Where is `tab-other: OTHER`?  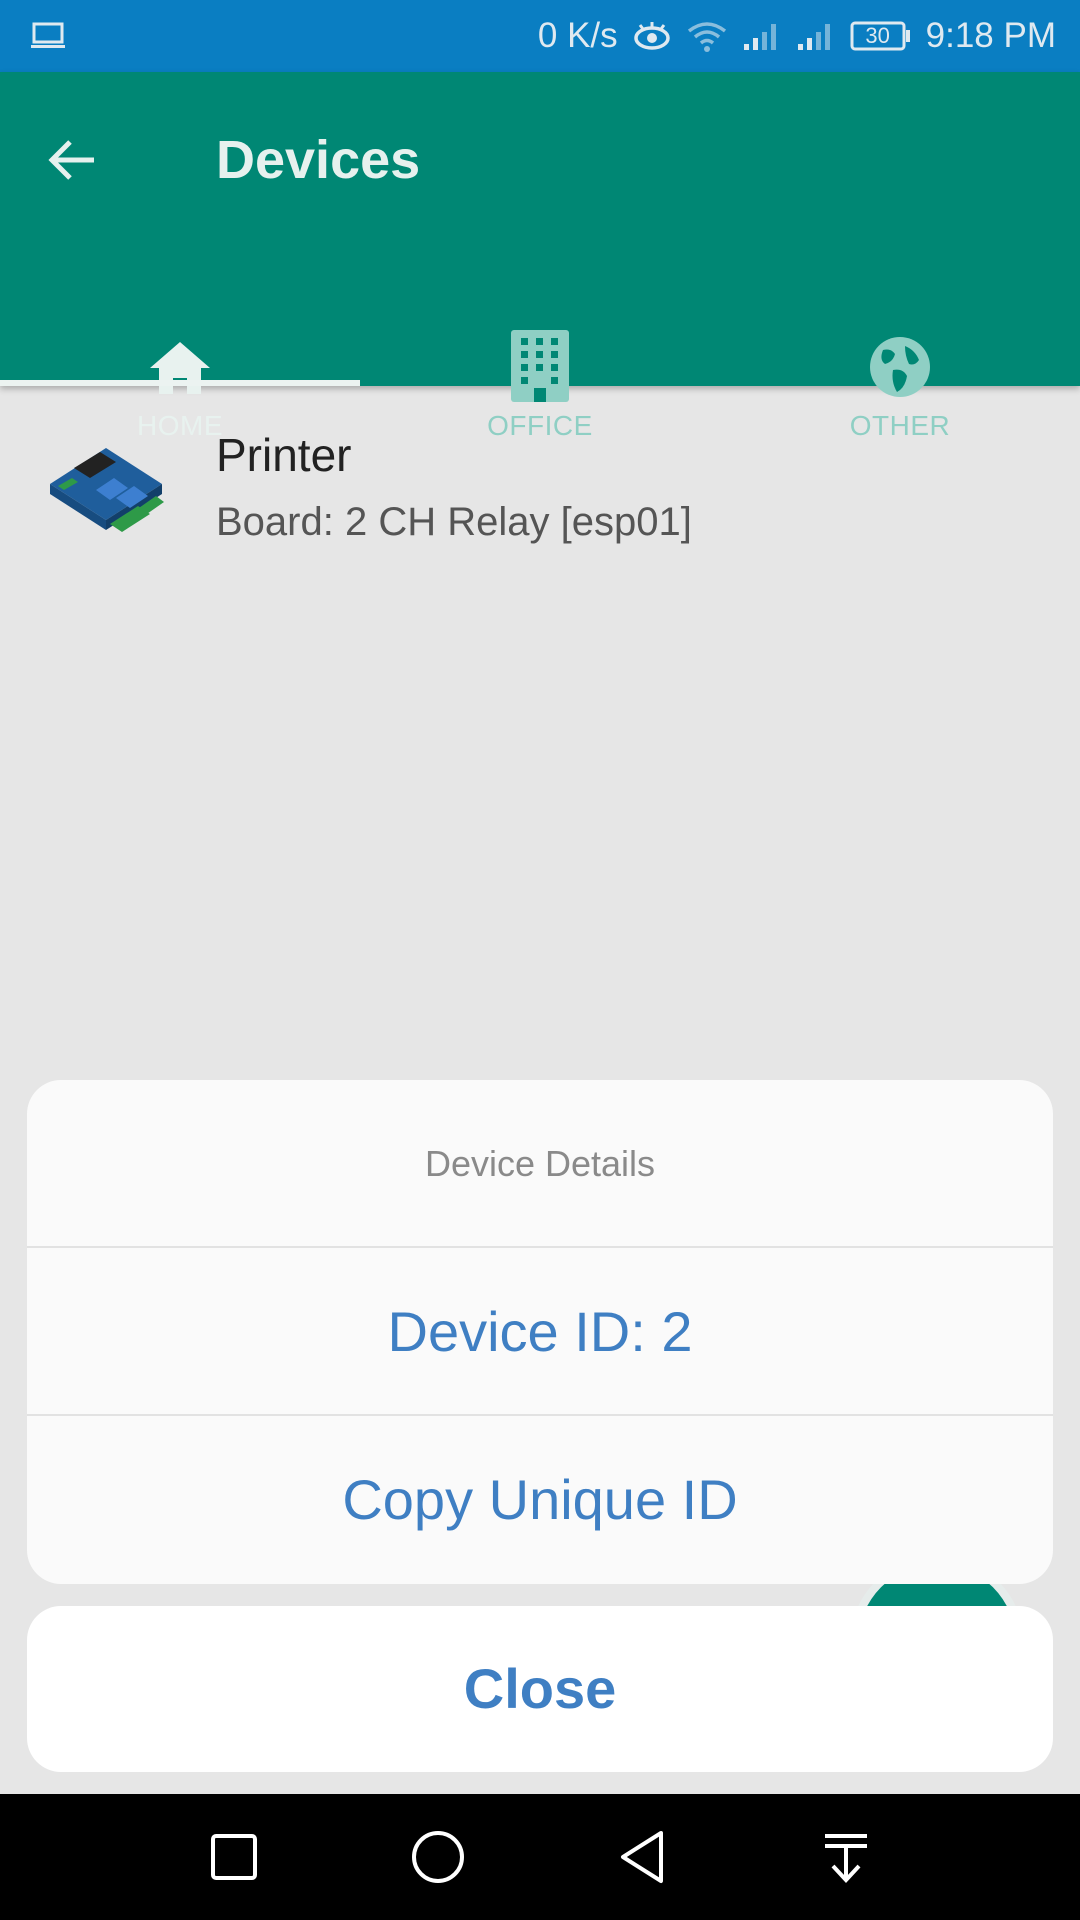 tab-other: OTHER is located at coordinates (900, 344).